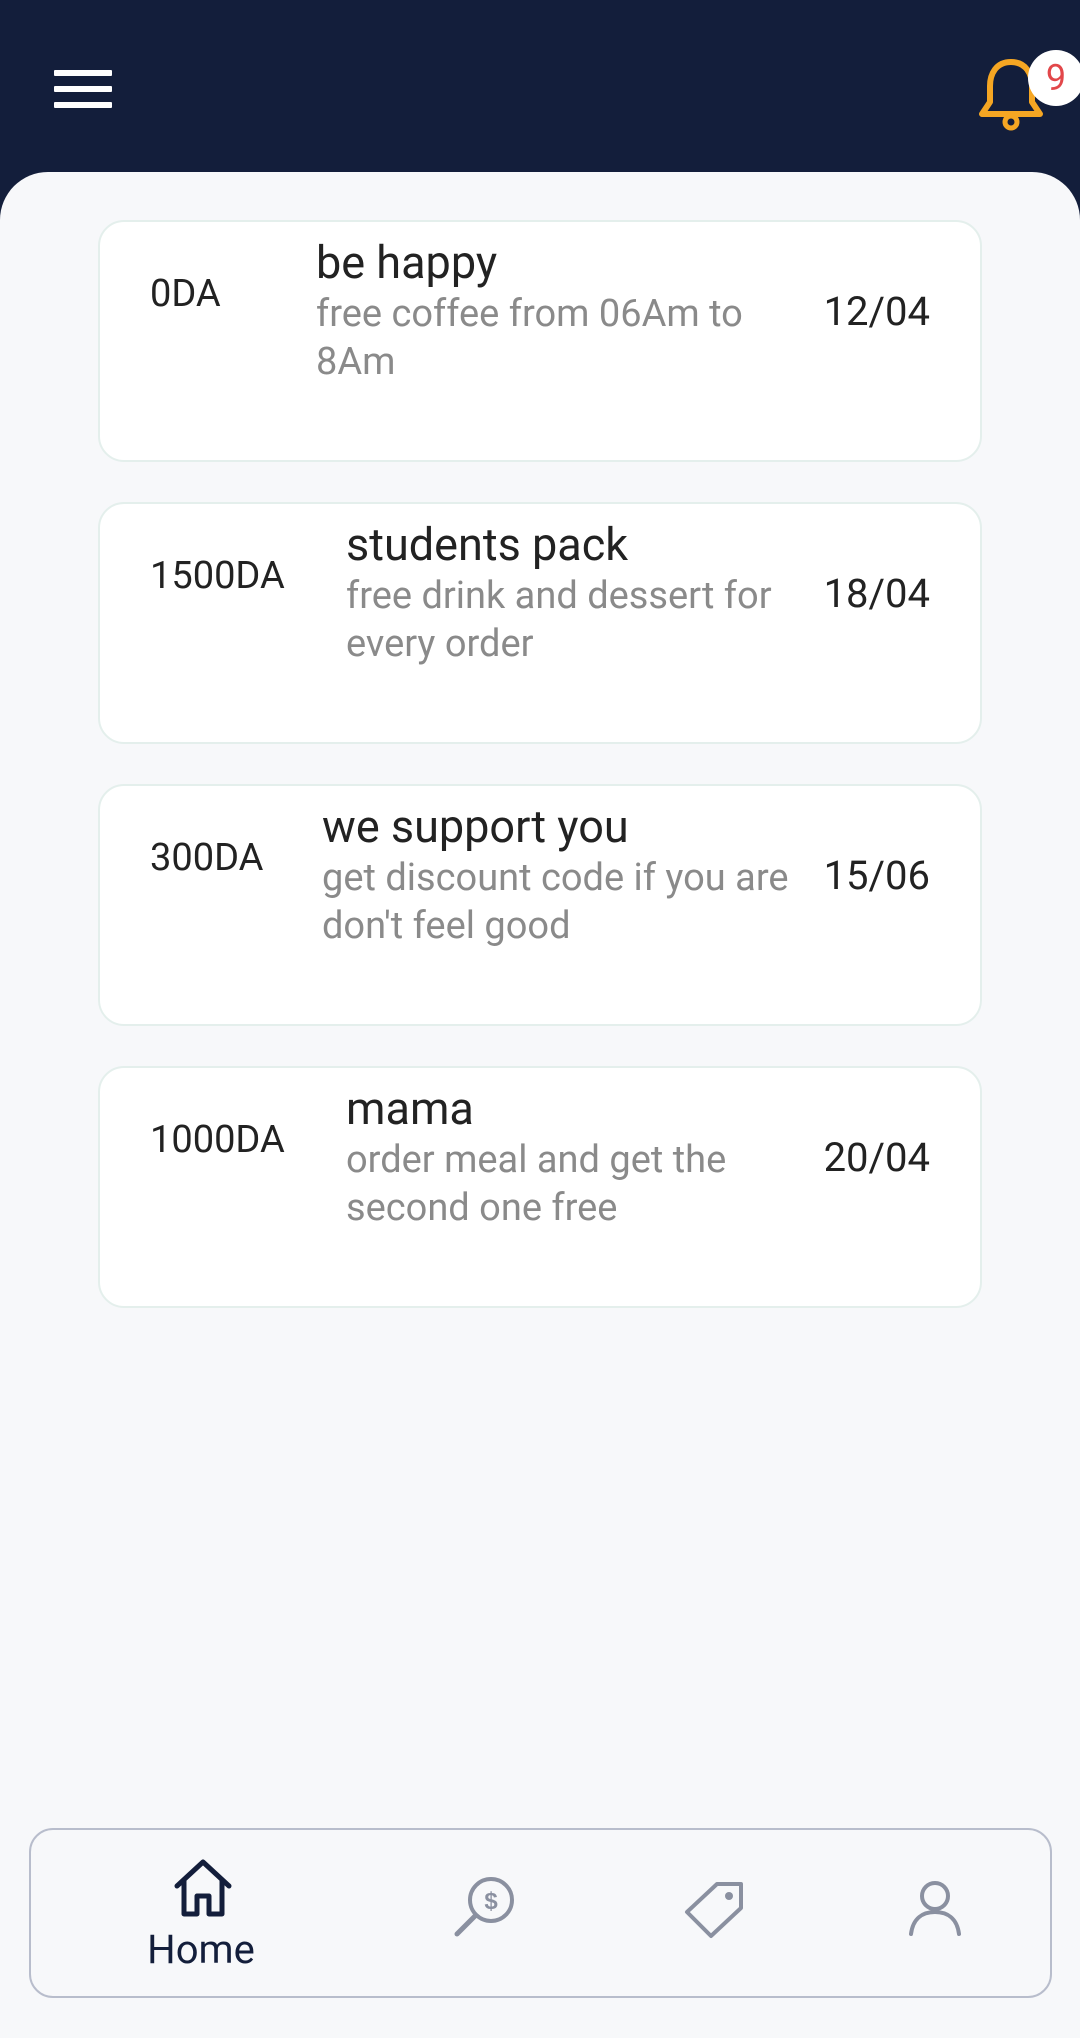 The image size is (1080, 2038). Describe the element at coordinates (876, 1157) in the screenshot. I see `offer-date: 20/04` at that location.